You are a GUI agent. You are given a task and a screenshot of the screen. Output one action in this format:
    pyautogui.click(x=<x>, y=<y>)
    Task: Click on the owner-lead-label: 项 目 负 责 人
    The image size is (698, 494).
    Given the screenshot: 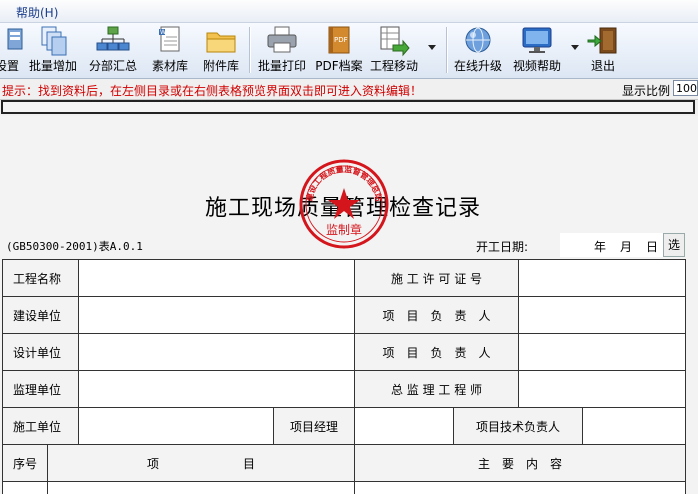 What is the action you would take?
    pyautogui.click(x=436, y=315)
    